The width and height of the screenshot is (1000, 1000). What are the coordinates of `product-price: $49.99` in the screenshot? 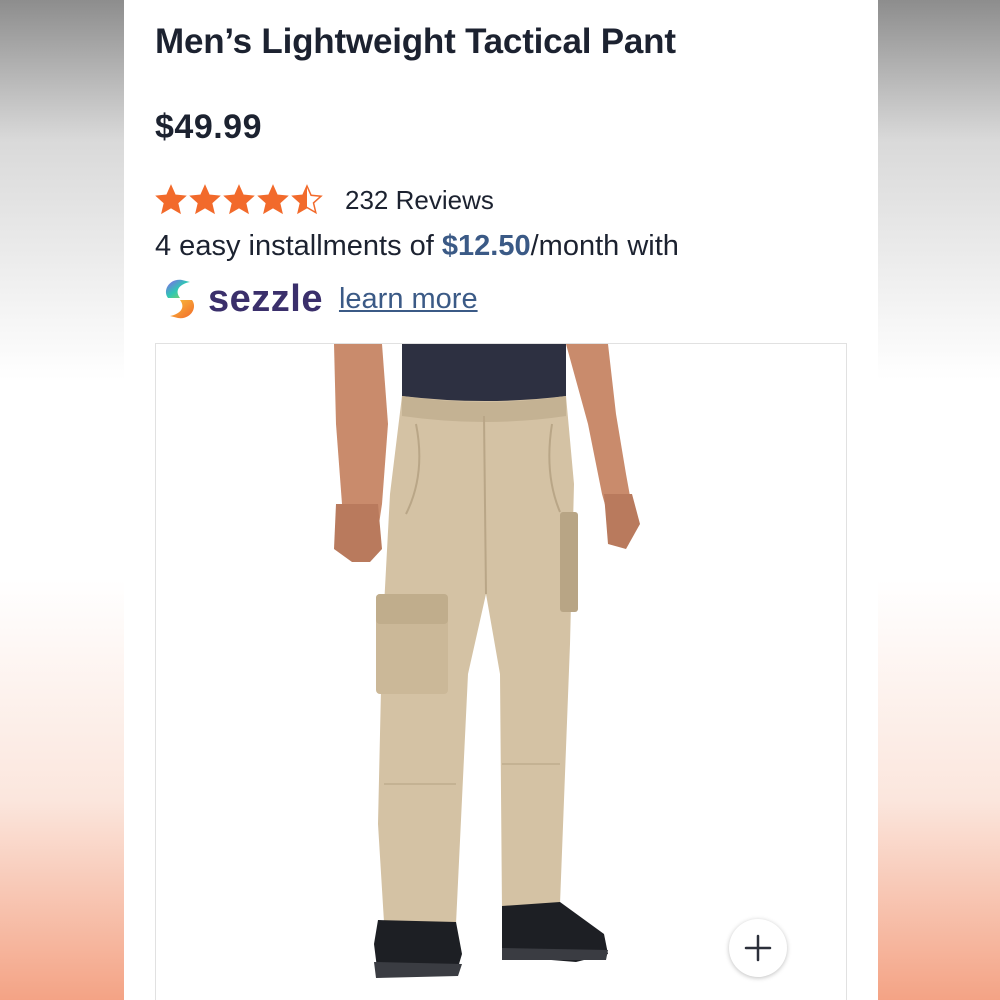 It's located at (208, 127).